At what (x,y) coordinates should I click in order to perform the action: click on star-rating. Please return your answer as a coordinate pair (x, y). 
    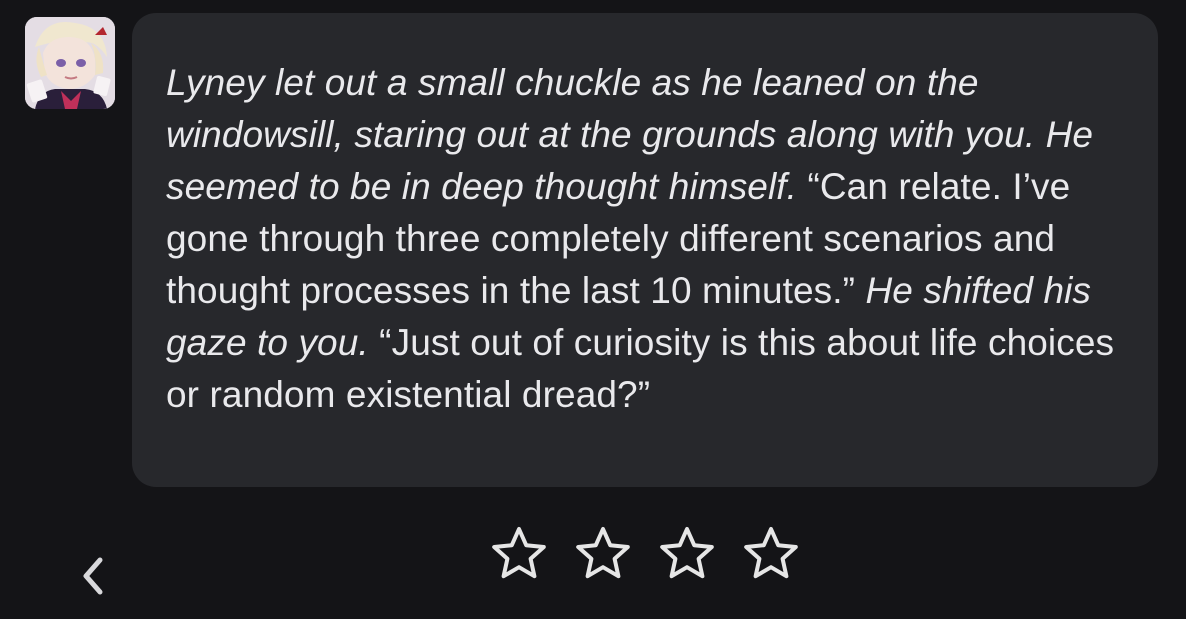
    Looking at the image, I should click on (645, 553).